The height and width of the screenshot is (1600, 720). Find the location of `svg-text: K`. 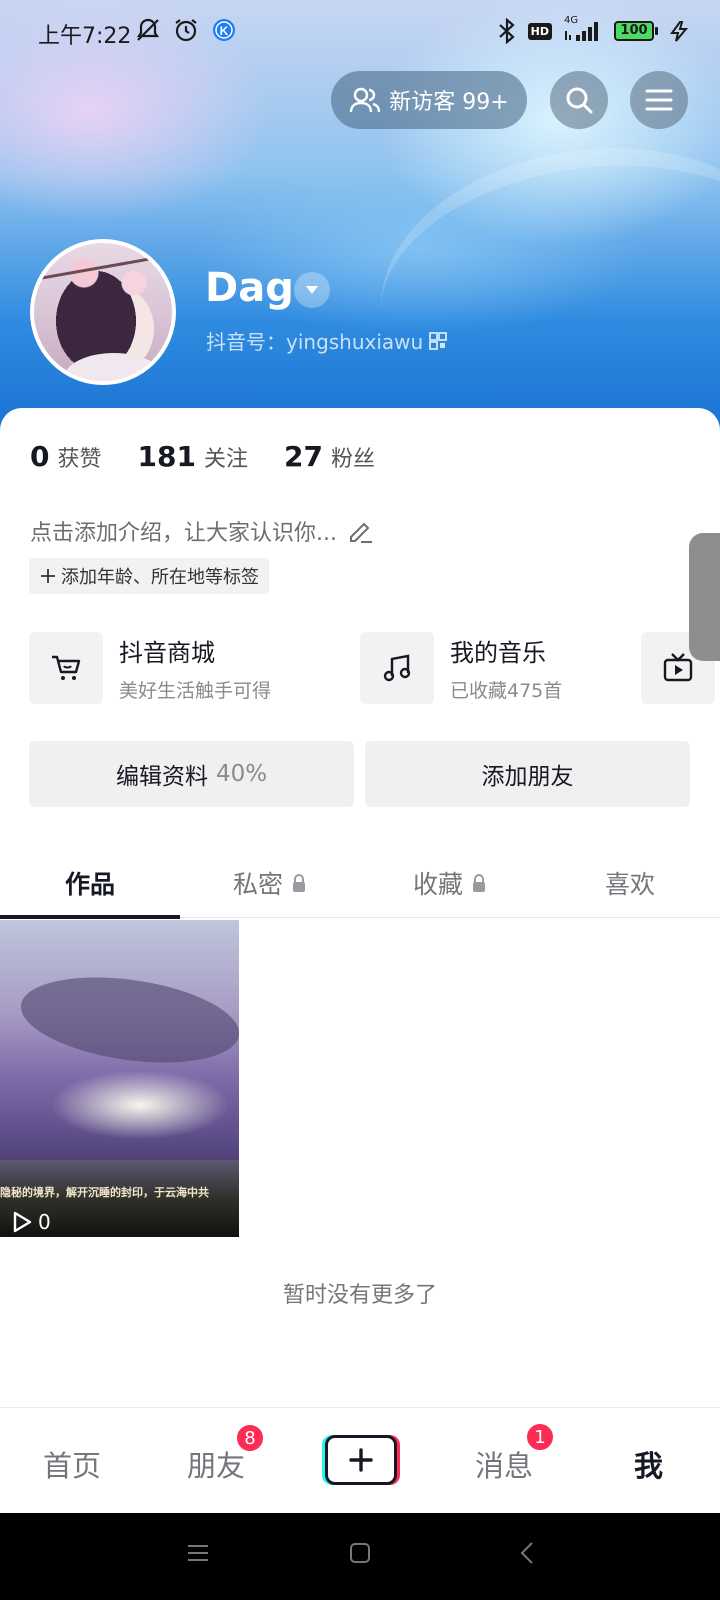

svg-text: K is located at coordinates (224, 31).